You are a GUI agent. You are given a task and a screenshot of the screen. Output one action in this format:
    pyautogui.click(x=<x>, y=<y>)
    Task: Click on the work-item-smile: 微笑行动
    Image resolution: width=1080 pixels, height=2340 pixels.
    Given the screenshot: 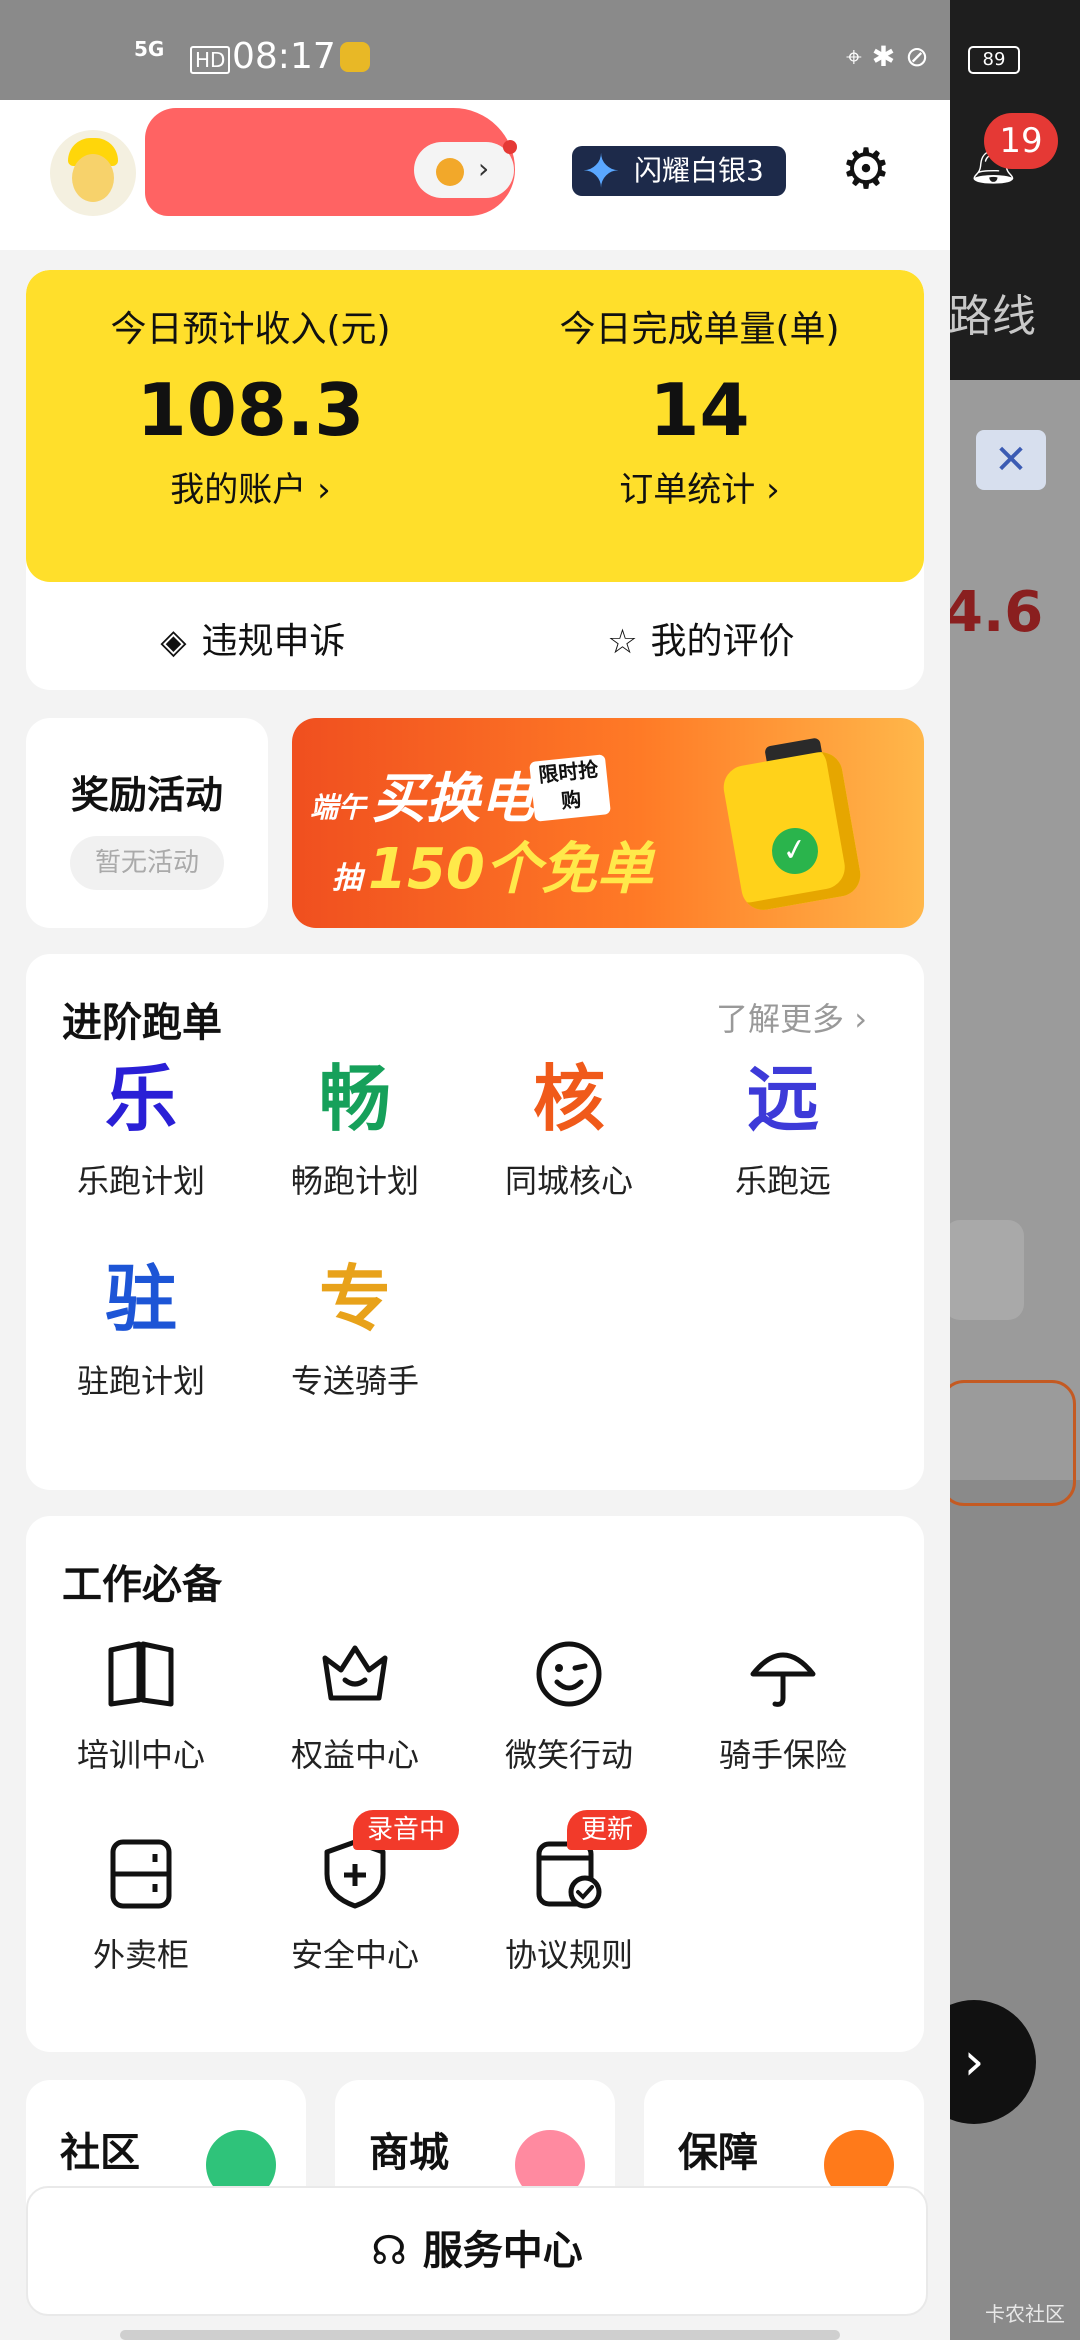 What is the action you would take?
    pyautogui.click(x=569, y=1706)
    